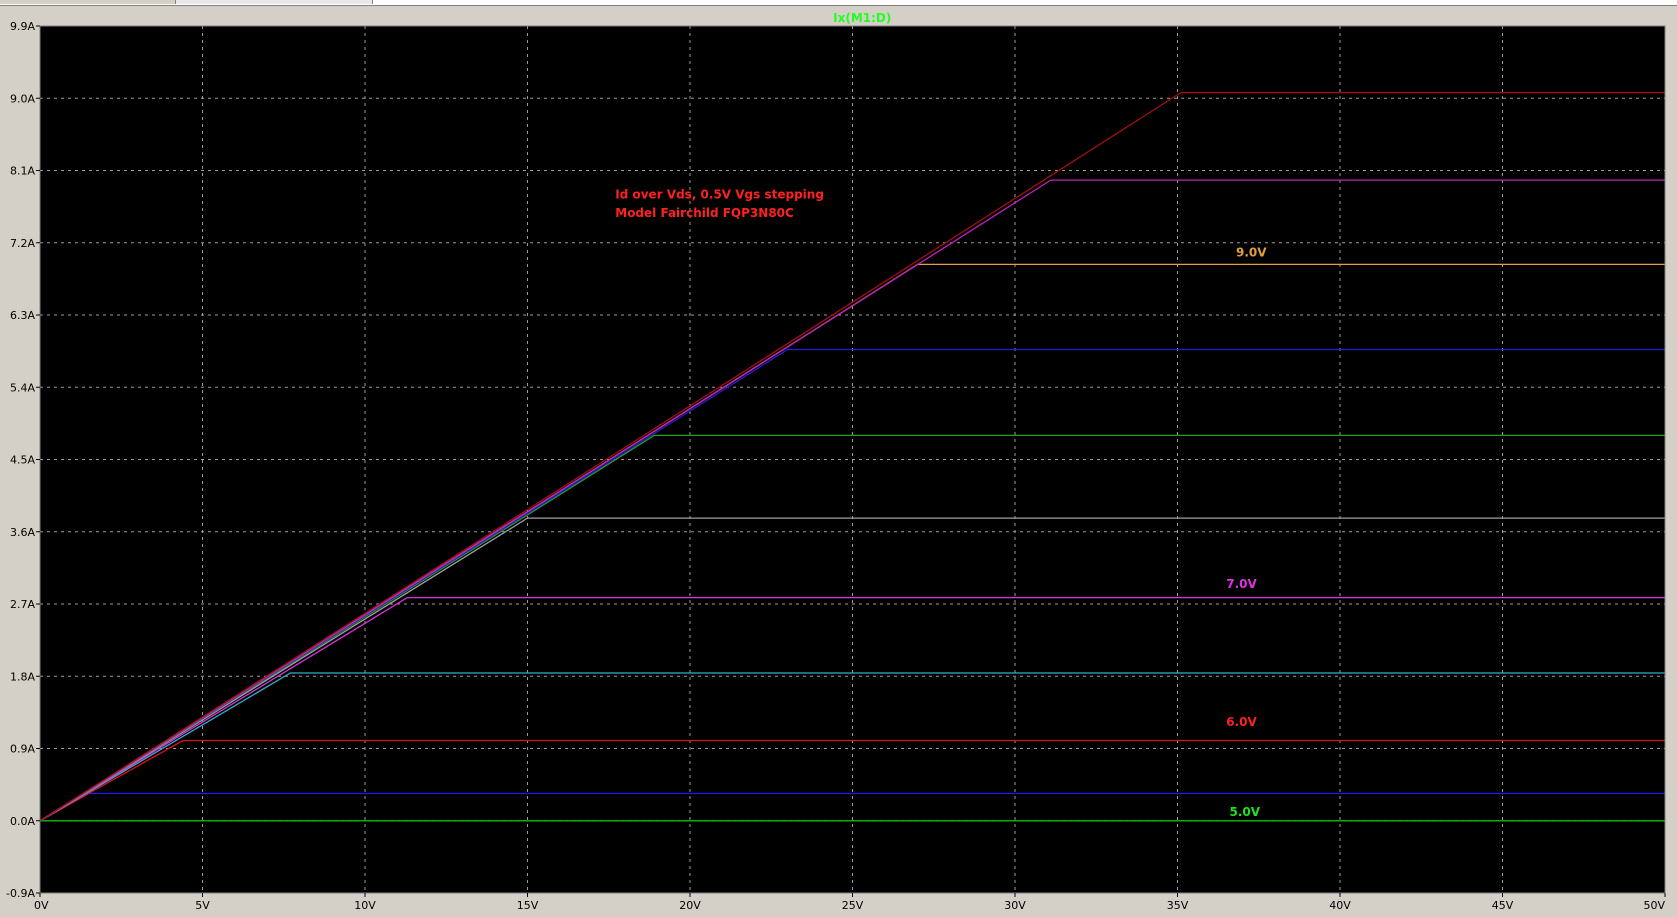  I want to click on annotation-text-3: 9.0V, so click(1251, 252).